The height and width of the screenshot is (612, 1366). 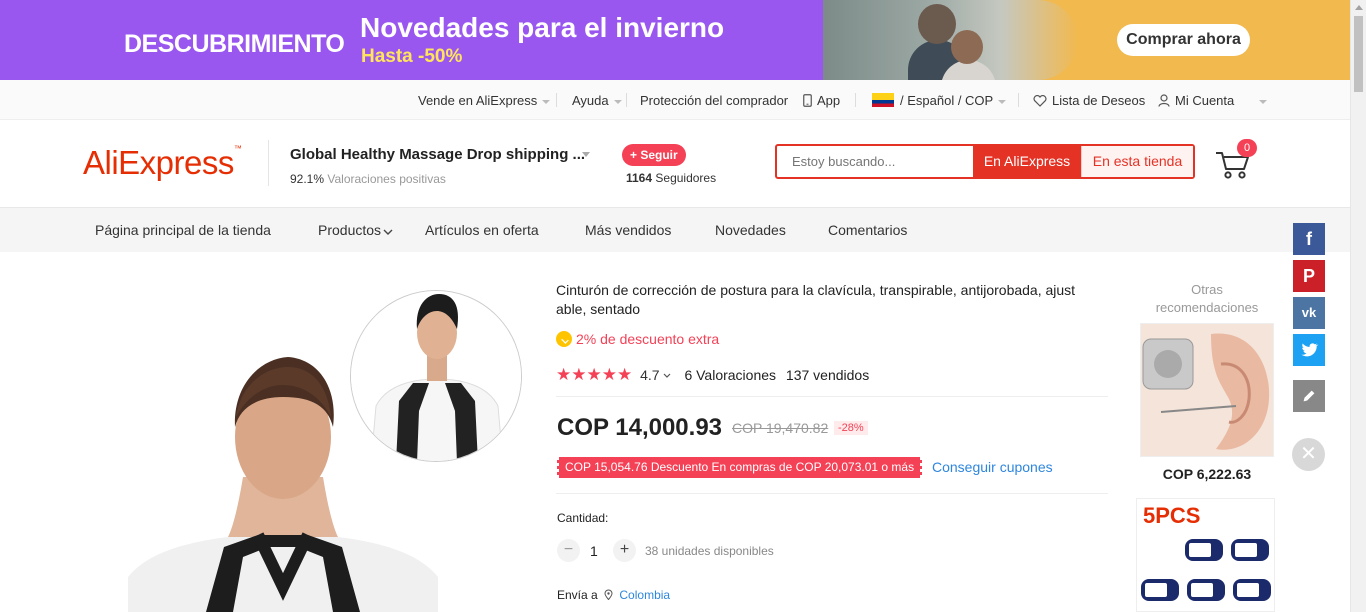 I want to click on heart-icon, so click(x=1040, y=100).